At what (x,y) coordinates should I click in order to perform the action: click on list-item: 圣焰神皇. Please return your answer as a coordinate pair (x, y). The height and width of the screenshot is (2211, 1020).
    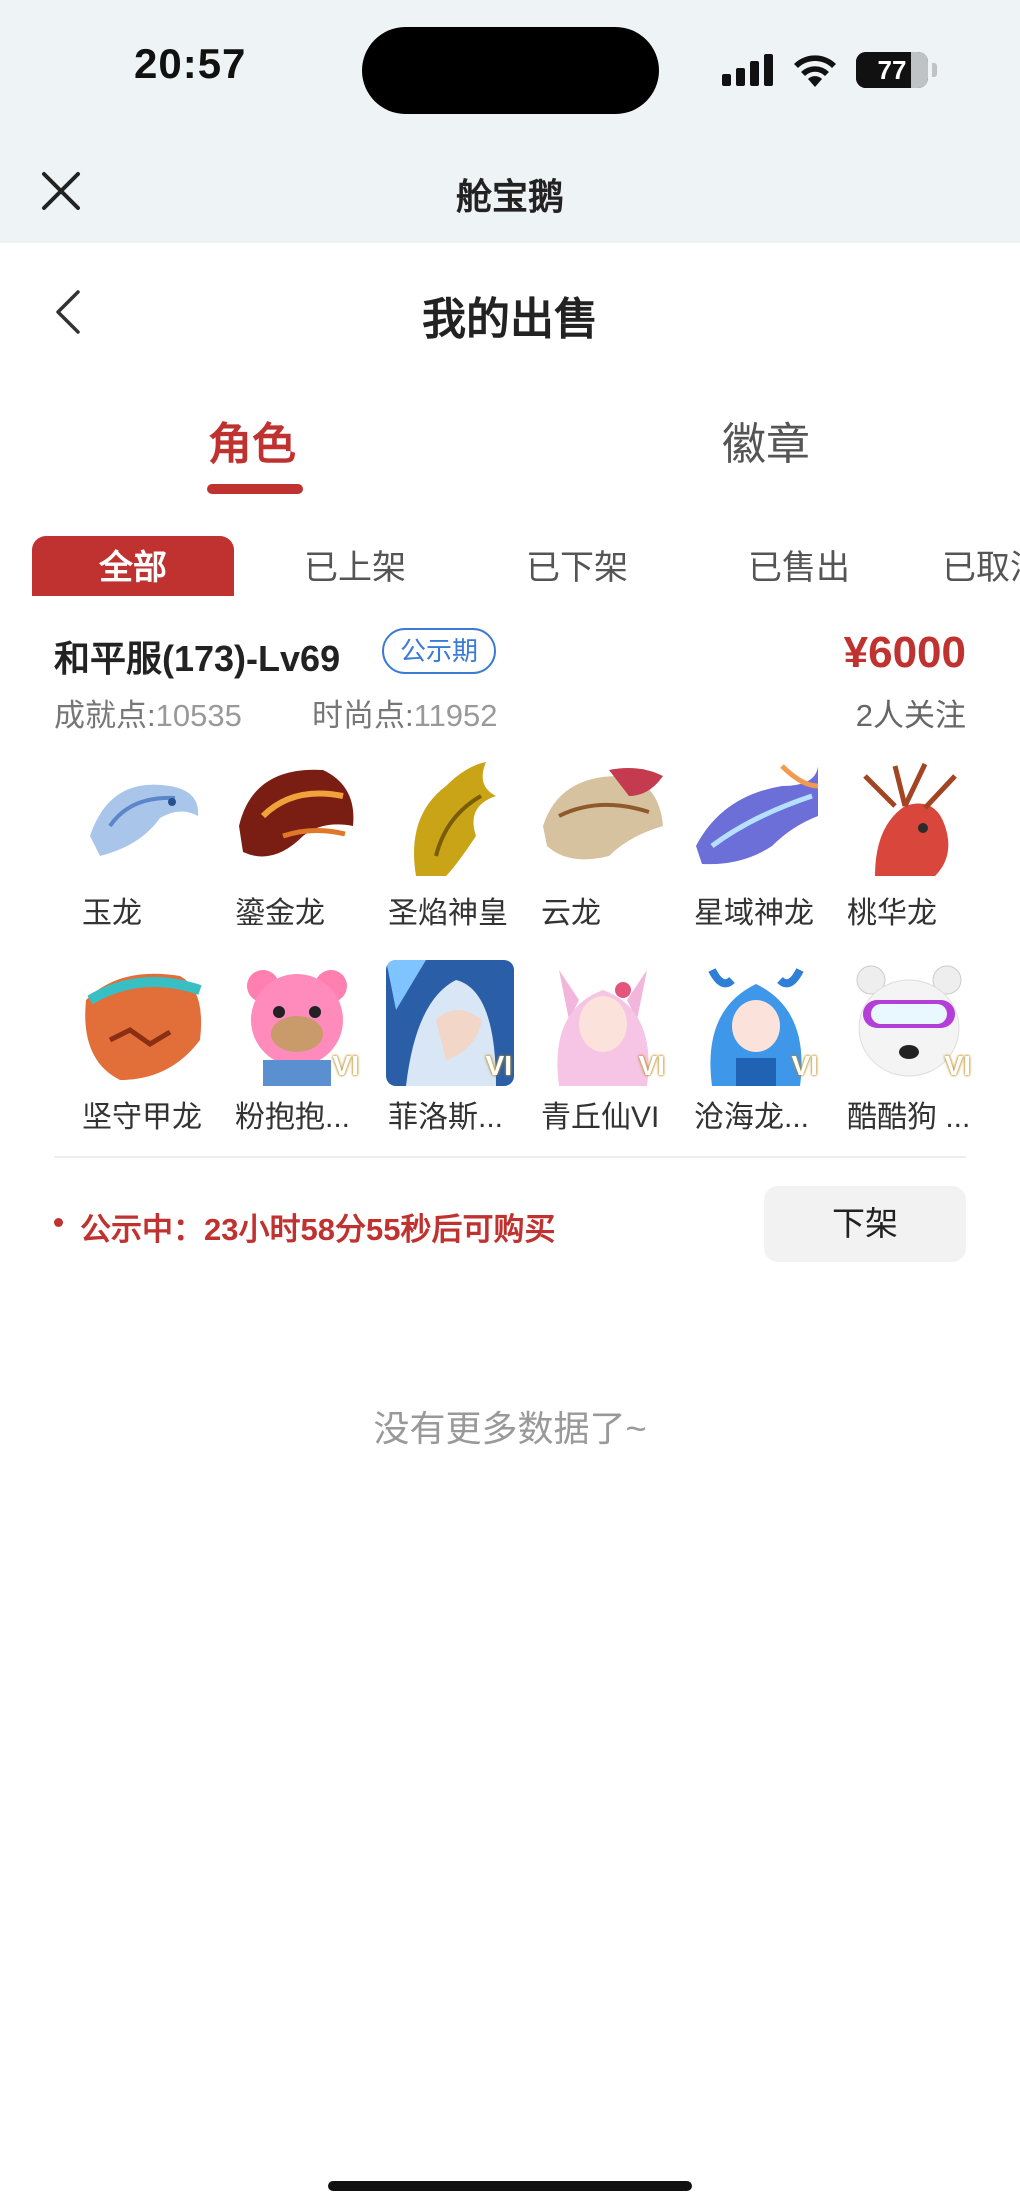
    Looking at the image, I should click on (451, 843).